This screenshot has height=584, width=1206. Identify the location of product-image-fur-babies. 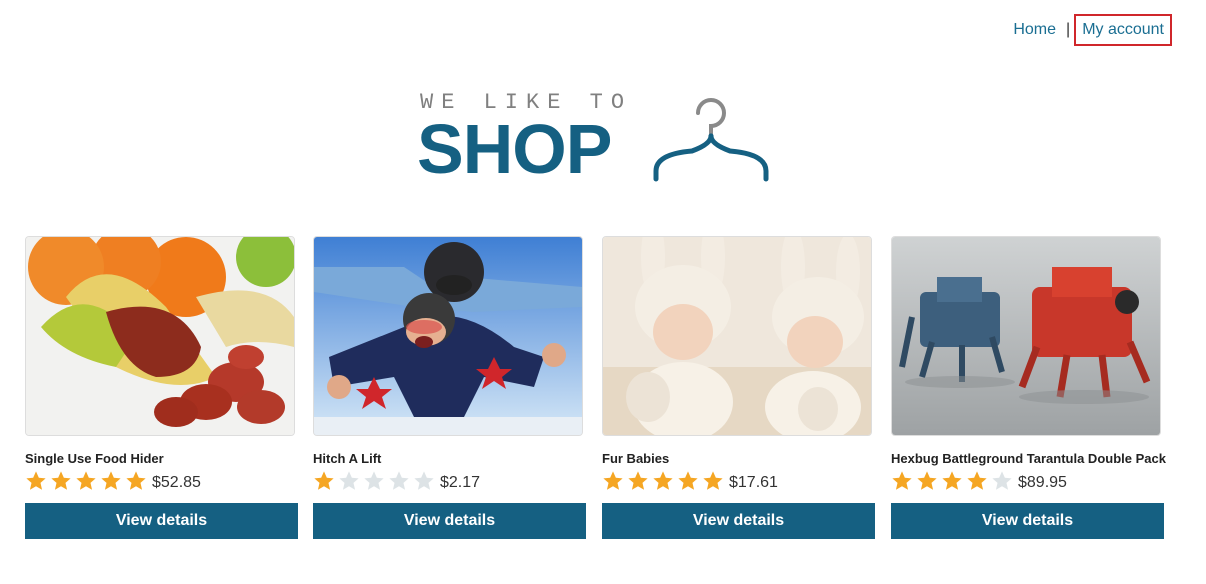
(737, 336).